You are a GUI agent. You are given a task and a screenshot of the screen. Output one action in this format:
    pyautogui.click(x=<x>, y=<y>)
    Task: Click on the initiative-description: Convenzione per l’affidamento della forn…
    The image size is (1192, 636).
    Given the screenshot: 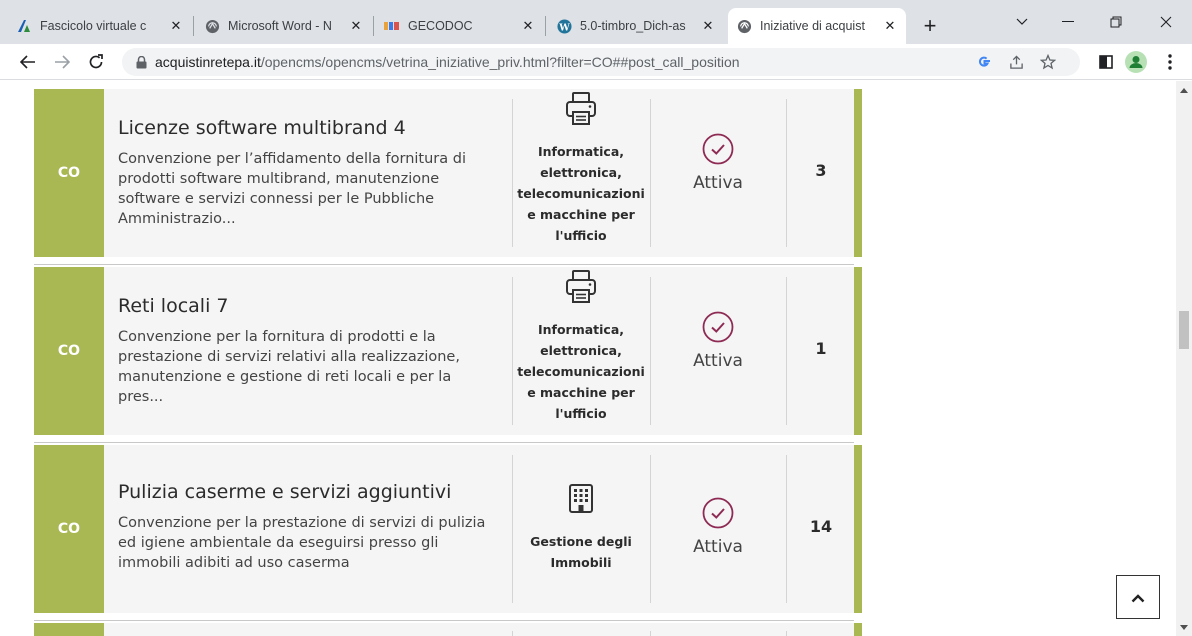 What is the action you would take?
    pyautogui.click(x=292, y=189)
    